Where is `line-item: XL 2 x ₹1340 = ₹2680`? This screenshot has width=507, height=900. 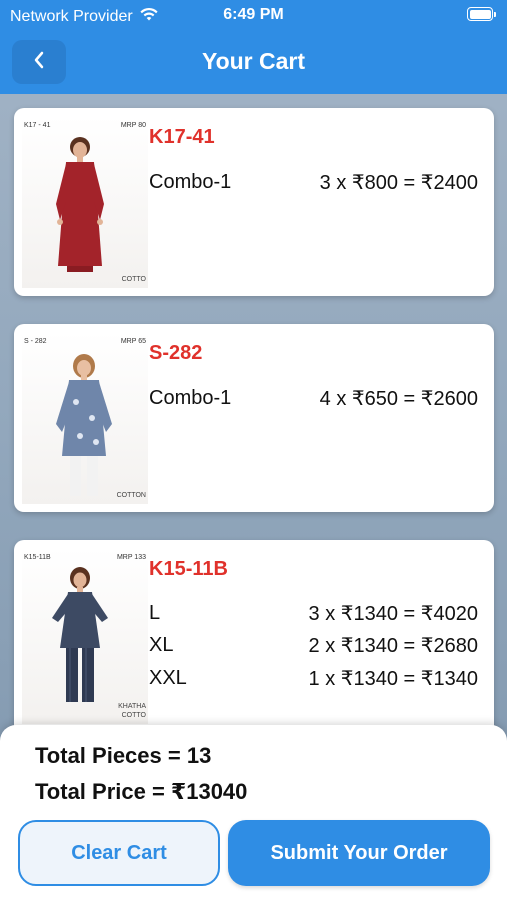
line-item: XL 2 x ₹1340 = ₹2680 is located at coordinates (313, 645).